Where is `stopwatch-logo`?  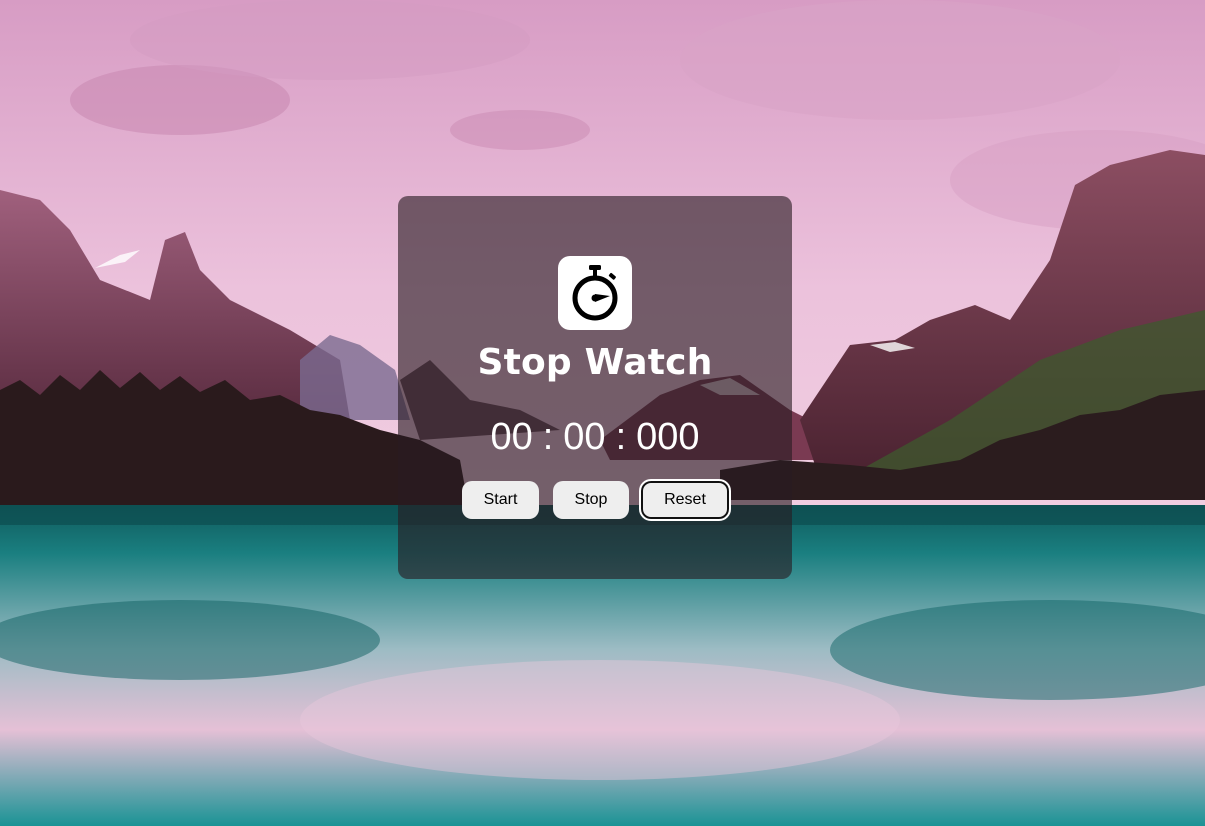 stopwatch-logo is located at coordinates (595, 293).